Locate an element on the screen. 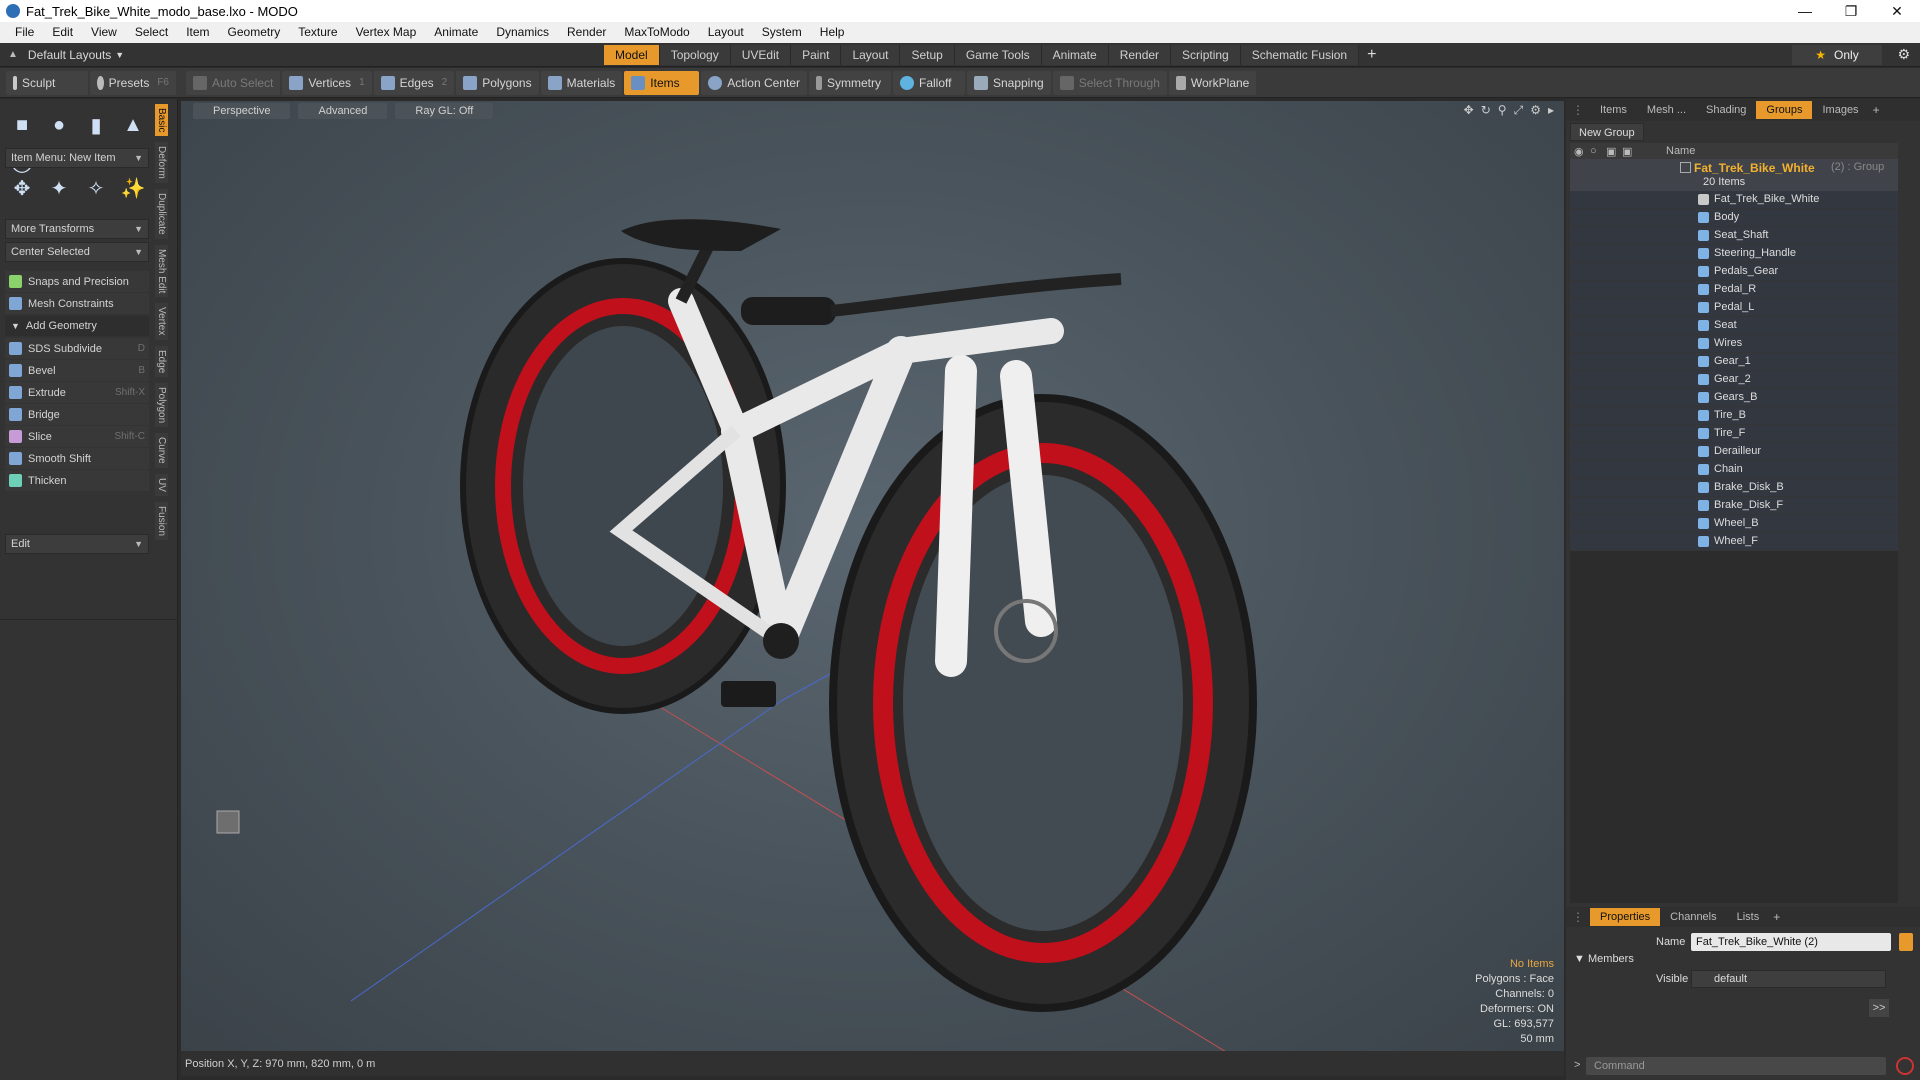 This screenshot has height=1080, width=1920. orbit-icon: ↻ is located at coordinates (1486, 110).